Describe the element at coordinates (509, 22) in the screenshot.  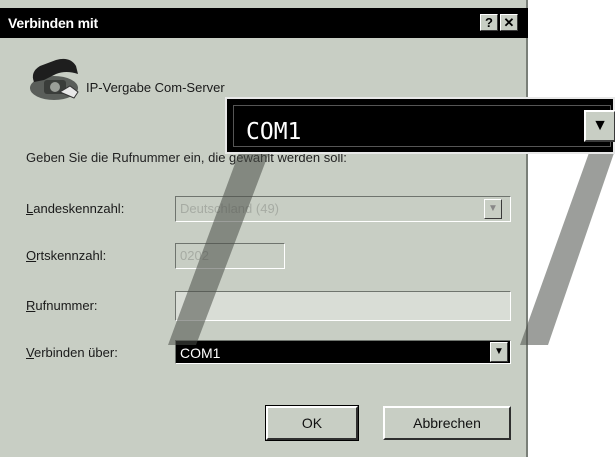
I see `close-button: ✕` at that location.